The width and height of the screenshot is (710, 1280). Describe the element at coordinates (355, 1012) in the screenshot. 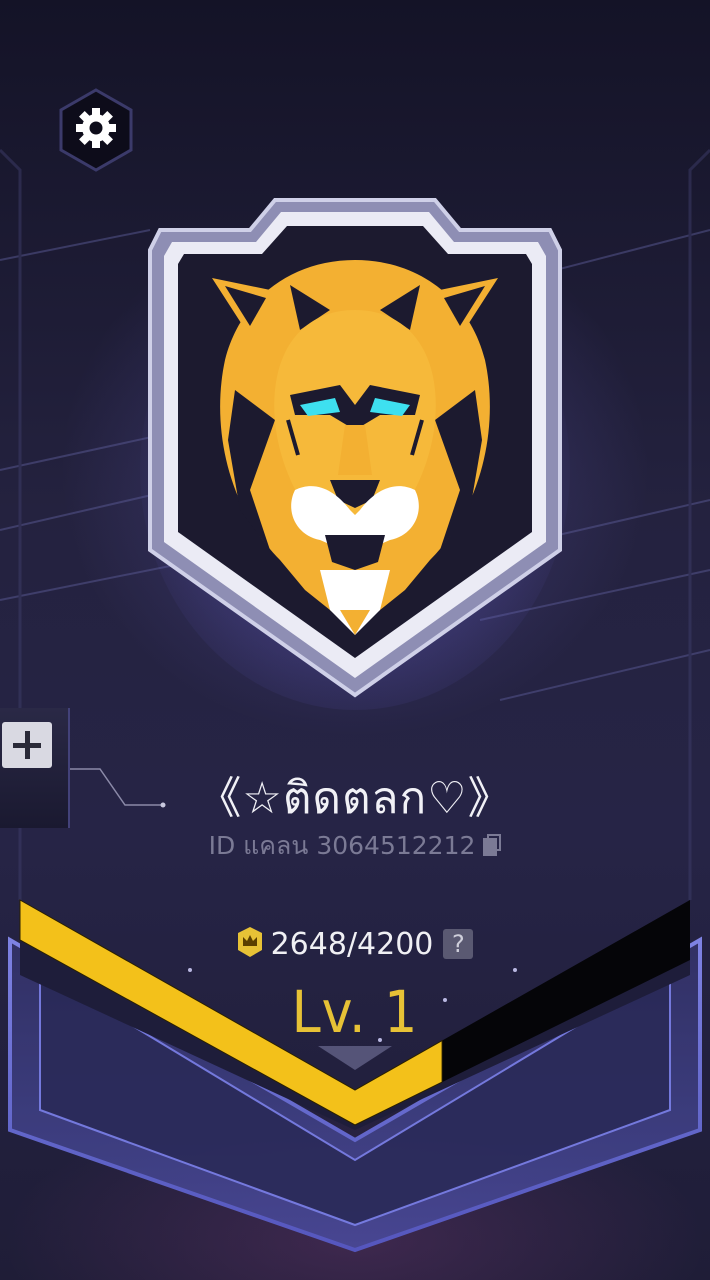

I see `level-label: Lv. 1` at that location.